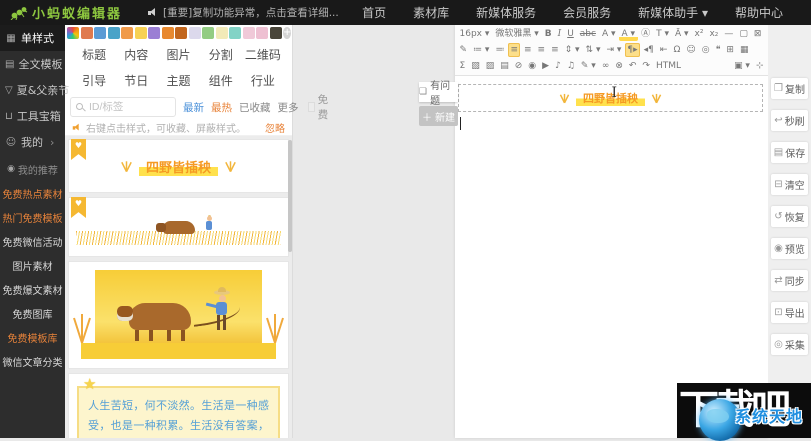 The width and height of the screenshot is (811, 441). I want to click on font-size-select: 16px ▾, so click(474, 34).